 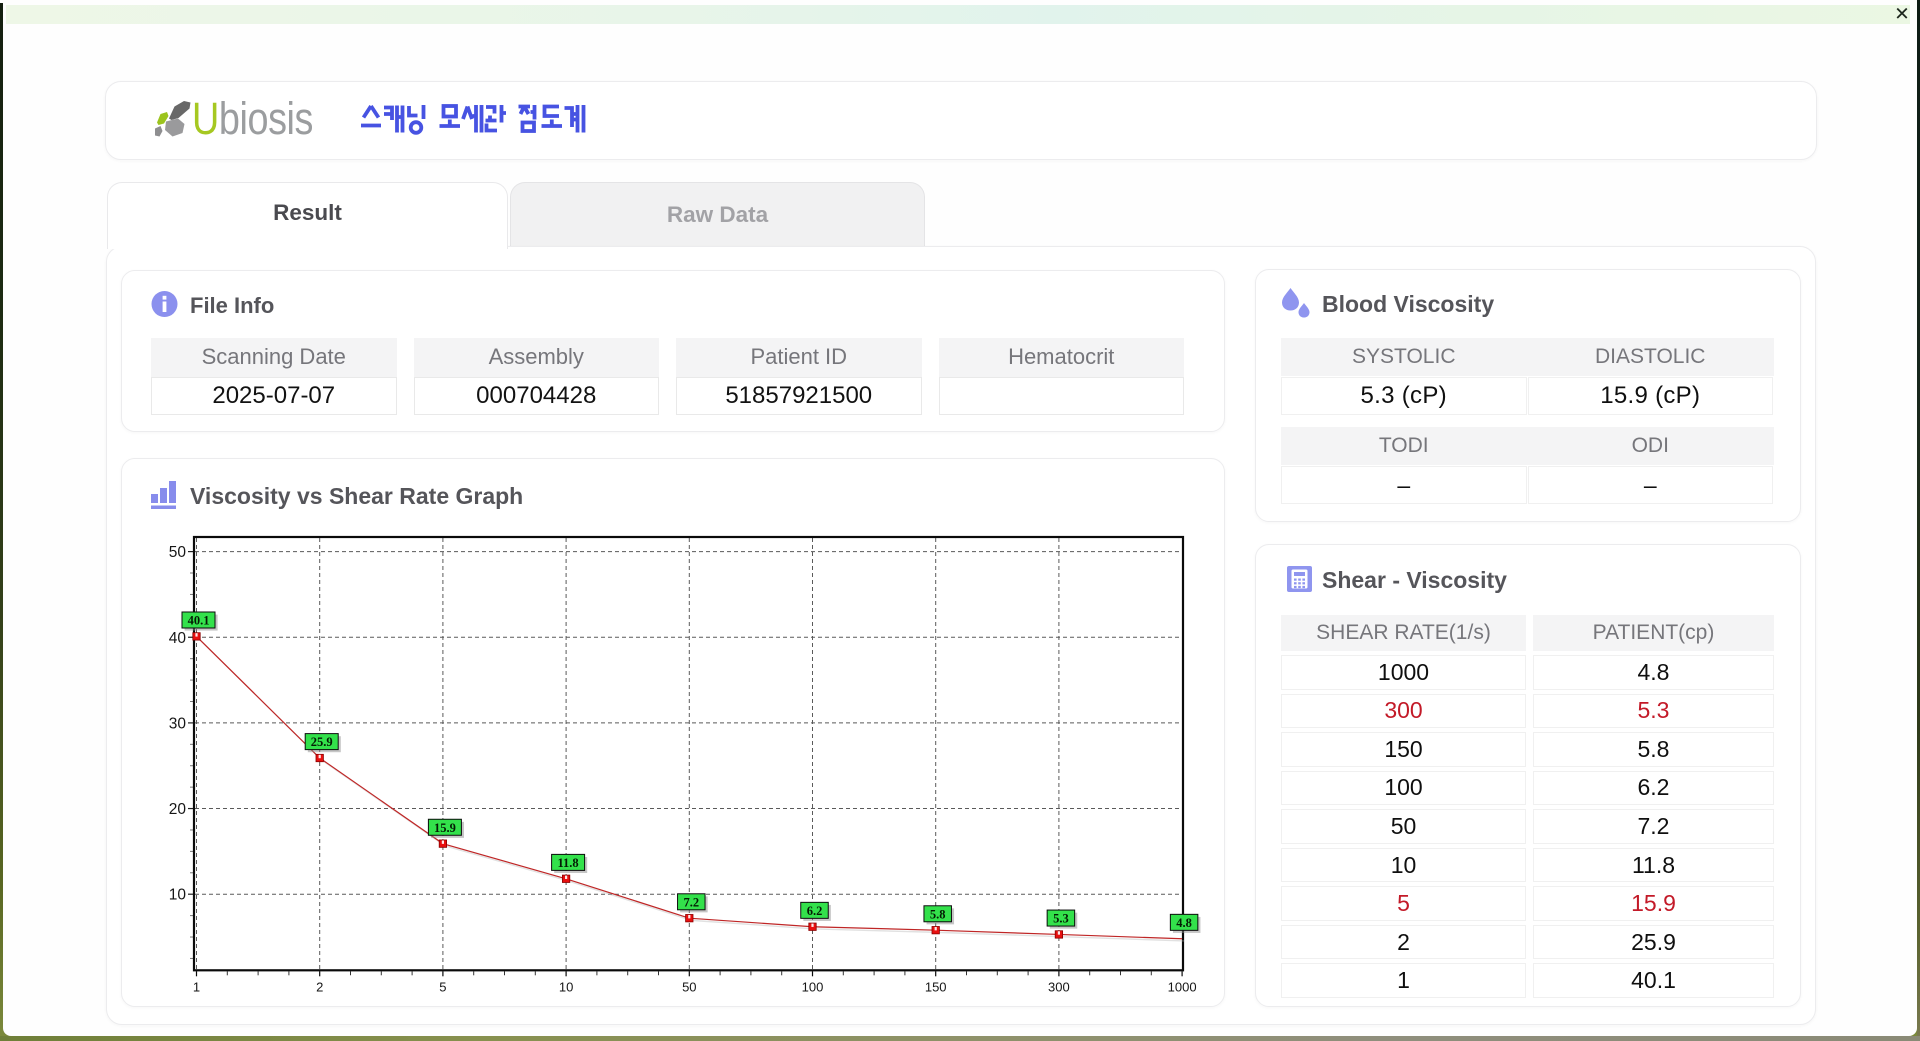 I want to click on svg-text: 30, so click(x=178, y=723).